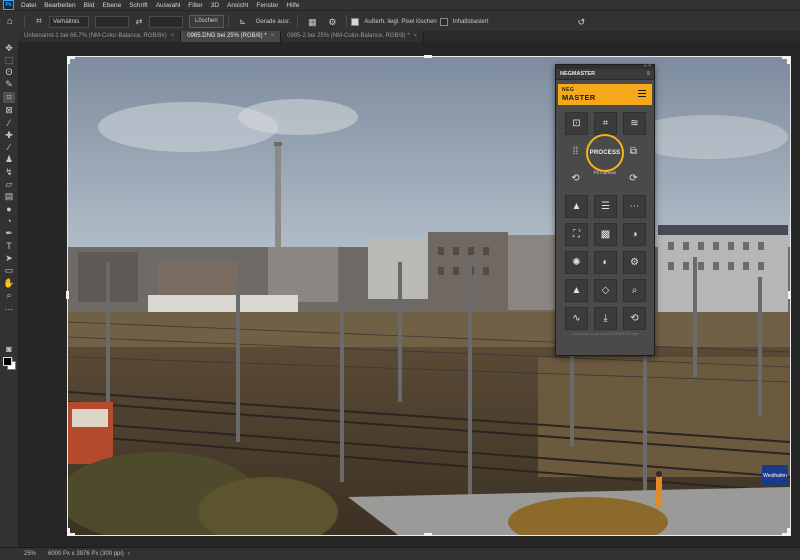  Describe the element at coordinates (9, 349) in the screenshot. I see `quick-mask-icon: ◙` at that location.